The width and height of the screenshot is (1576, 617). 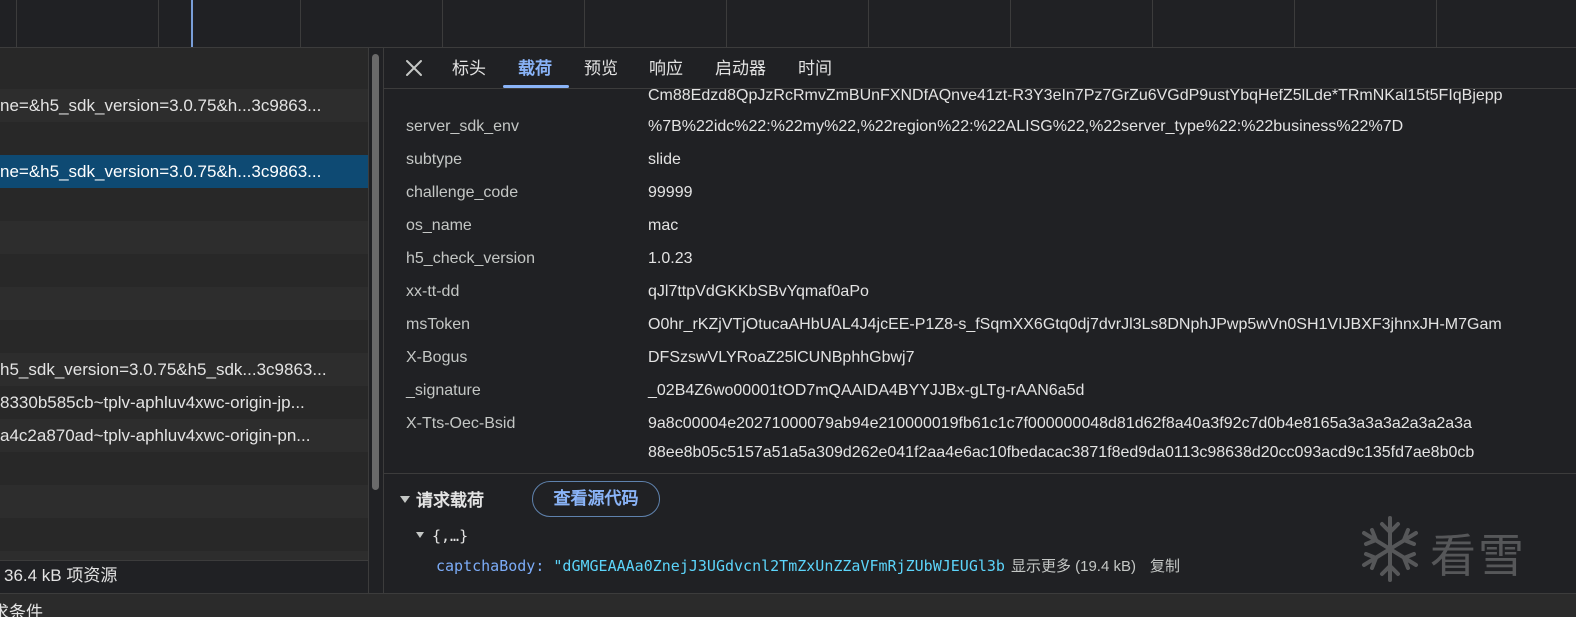 I want to click on watermark: 看雪, so click(x=1463, y=552).